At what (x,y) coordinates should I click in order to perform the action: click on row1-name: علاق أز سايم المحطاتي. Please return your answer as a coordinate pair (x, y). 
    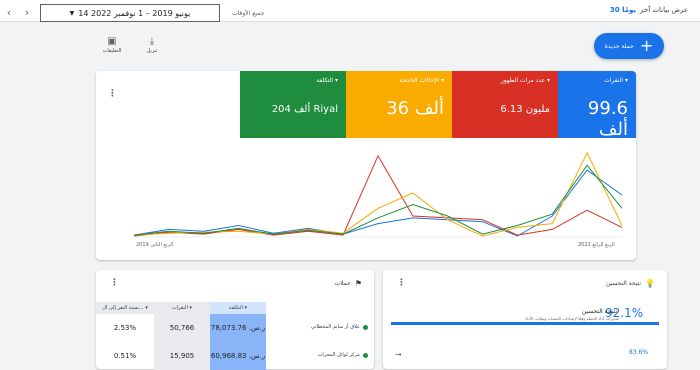
    Looking at the image, I should click on (335, 327).